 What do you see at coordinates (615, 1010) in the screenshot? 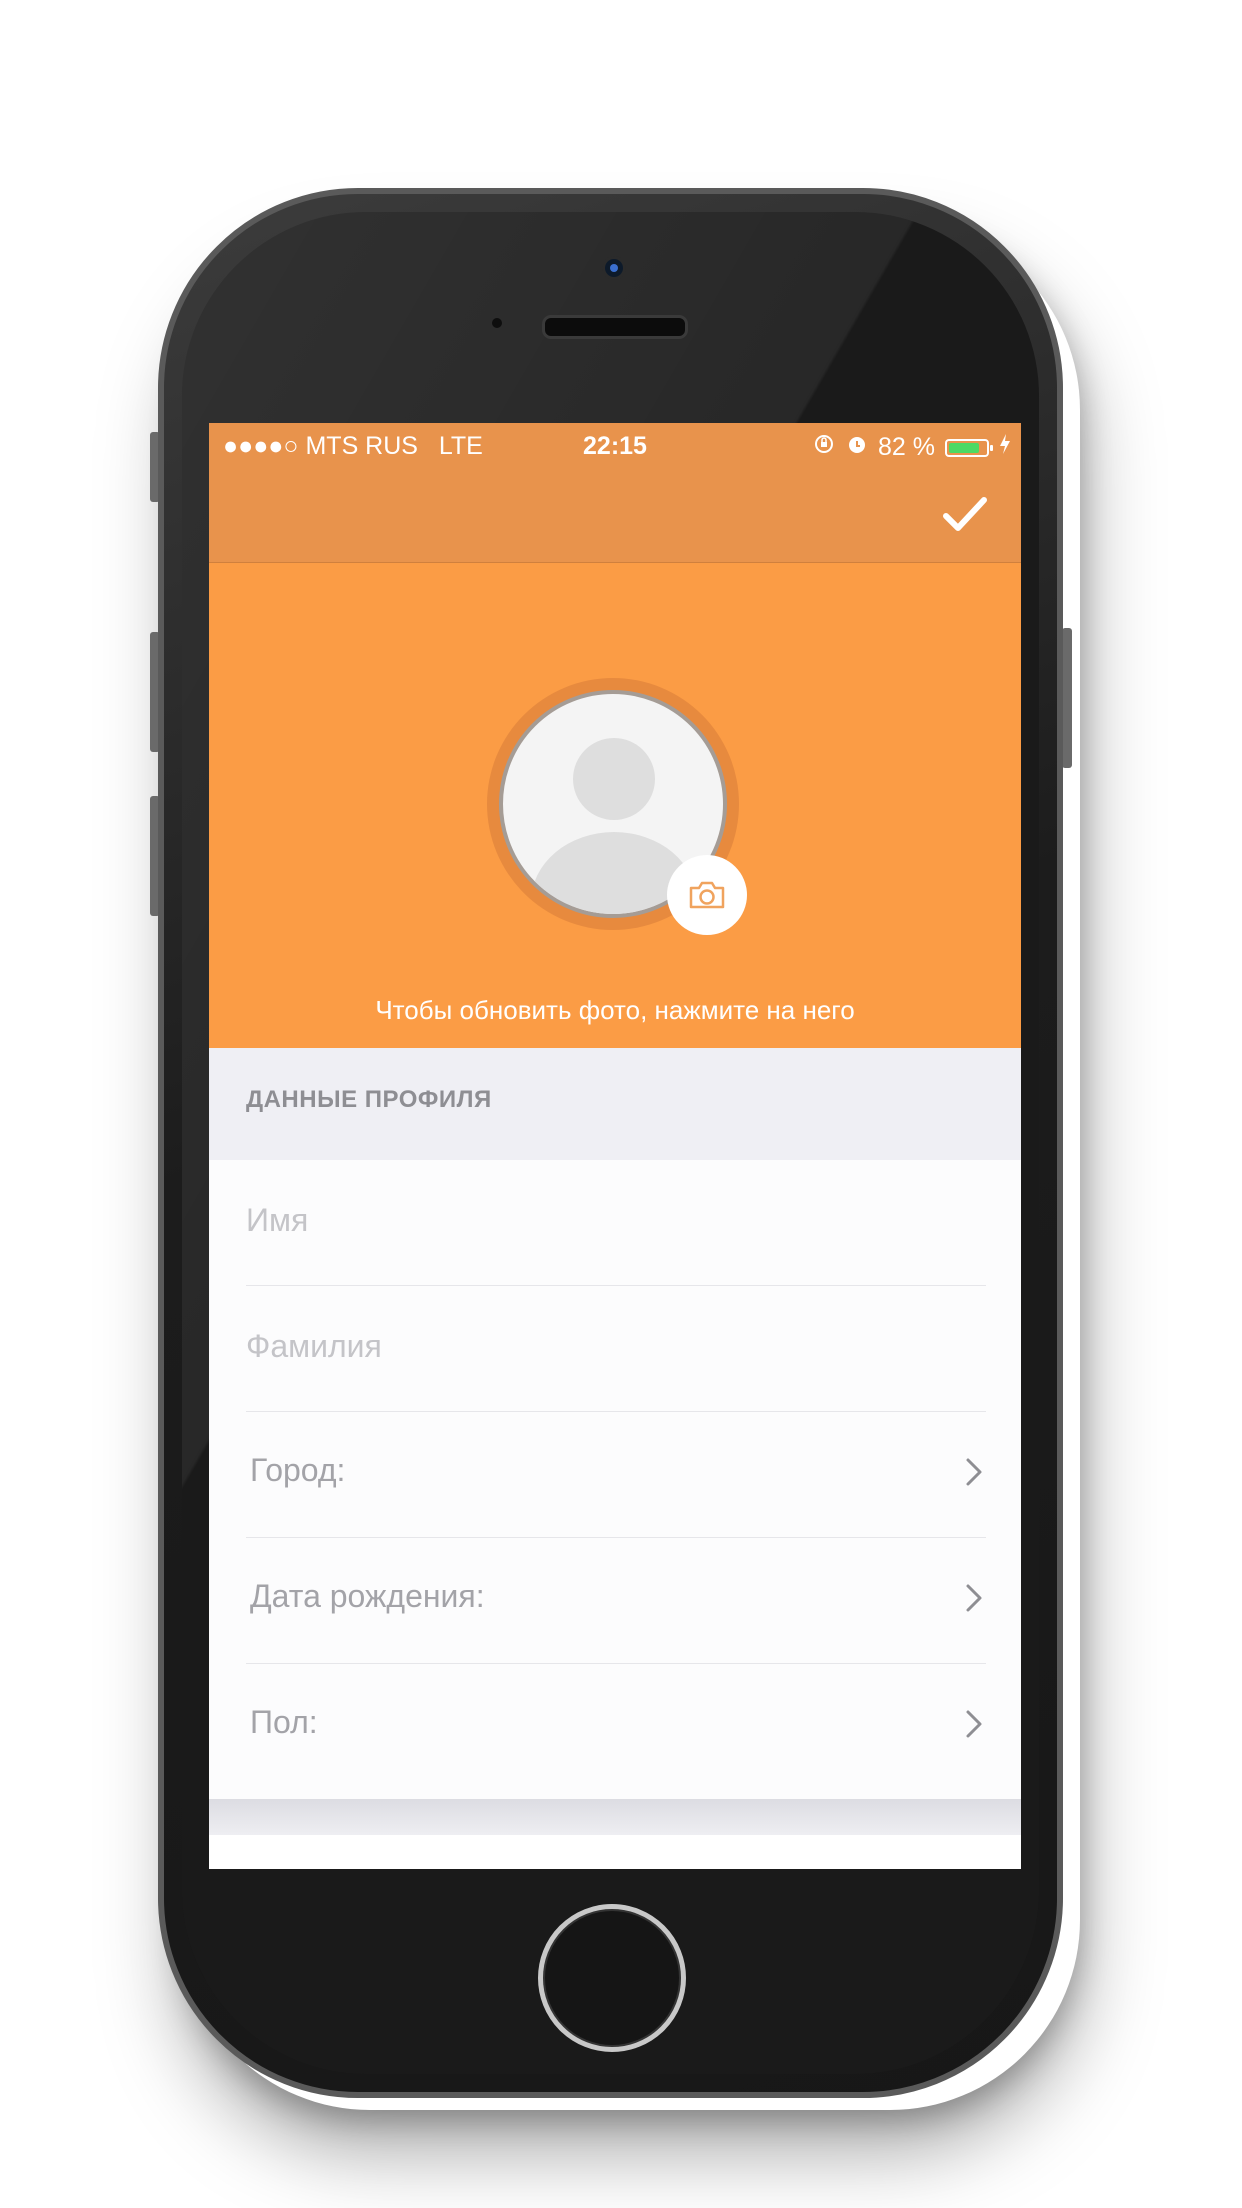
I see `photo-hint: Чтобы обновить фото, нажмите на него` at bounding box center [615, 1010].